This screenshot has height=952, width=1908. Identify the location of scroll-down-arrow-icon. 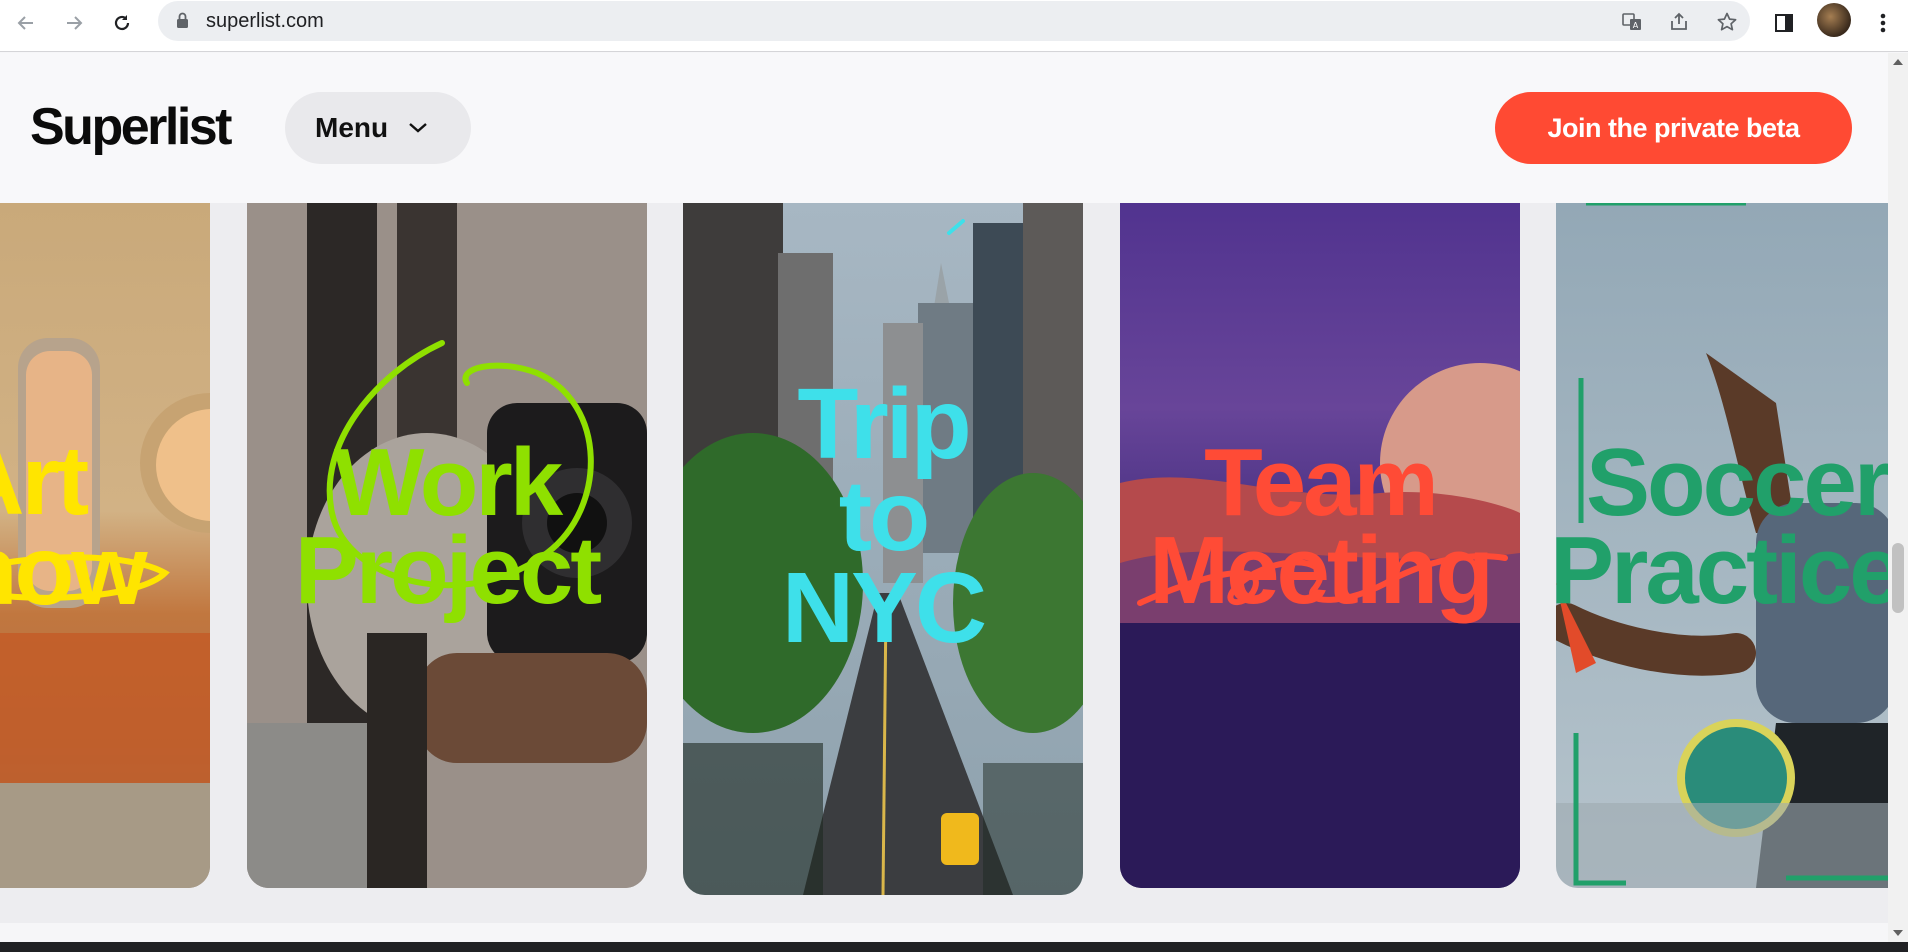
(1898, 933).